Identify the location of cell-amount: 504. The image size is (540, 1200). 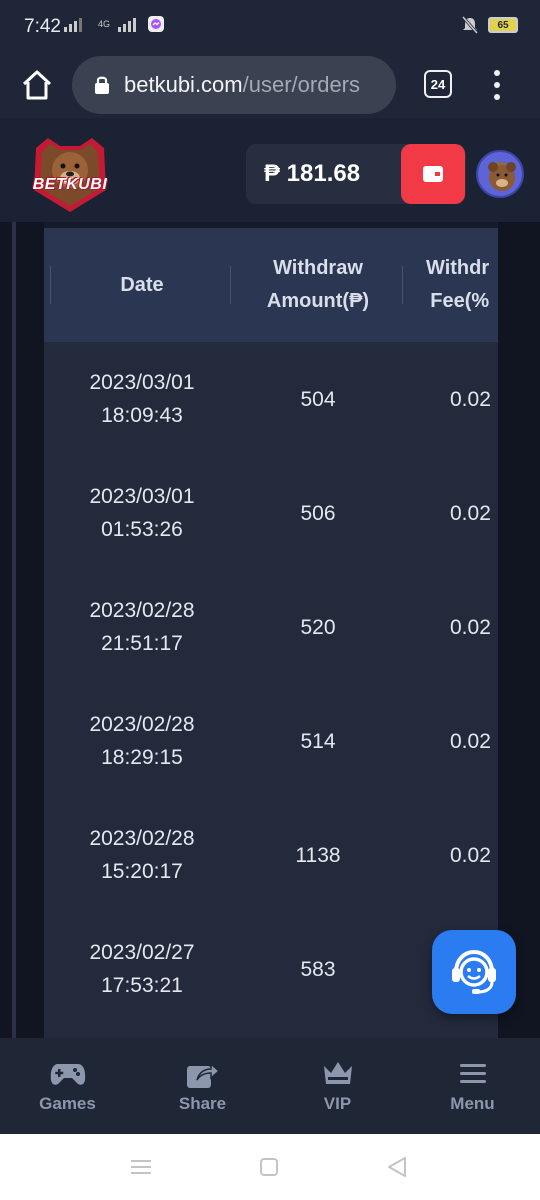
(318, 399).